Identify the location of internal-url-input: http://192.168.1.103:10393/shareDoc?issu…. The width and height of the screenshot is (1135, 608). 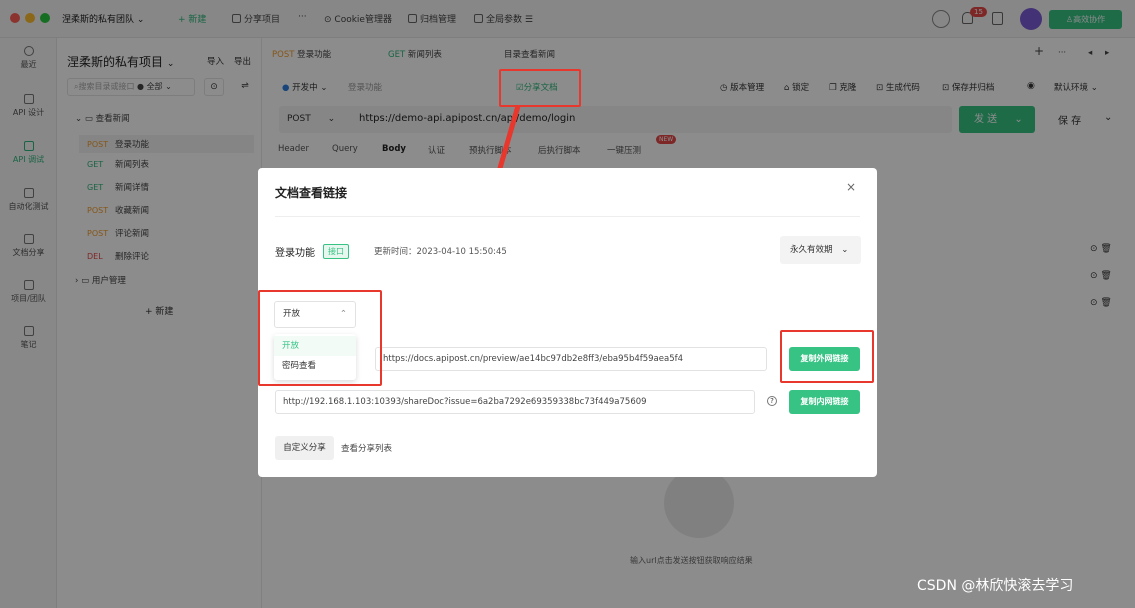
(515, 402).